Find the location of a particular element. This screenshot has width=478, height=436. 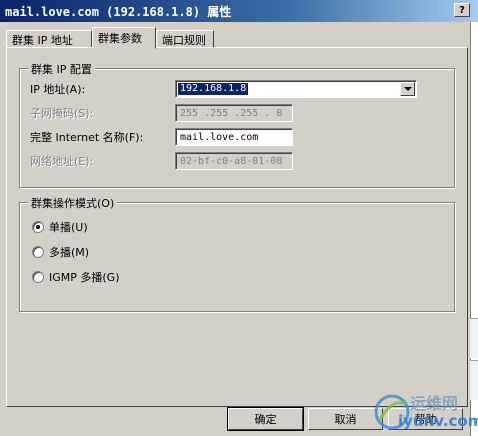

igmp-multicast-option: IGMP 多播(G) is located at coordinates (76, 277).